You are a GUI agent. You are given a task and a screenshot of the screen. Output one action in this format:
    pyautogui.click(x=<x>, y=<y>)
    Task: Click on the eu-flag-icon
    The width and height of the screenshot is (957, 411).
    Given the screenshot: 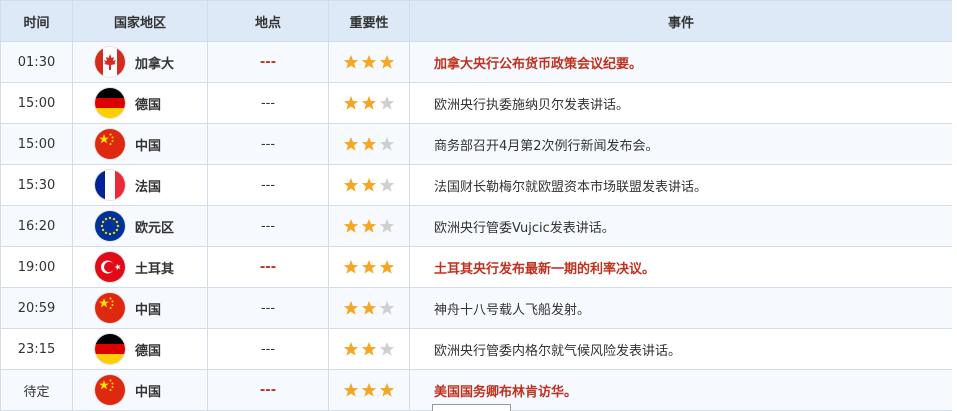 What is the action you would take?
    pyautogui.click(x=110, y=226)
    